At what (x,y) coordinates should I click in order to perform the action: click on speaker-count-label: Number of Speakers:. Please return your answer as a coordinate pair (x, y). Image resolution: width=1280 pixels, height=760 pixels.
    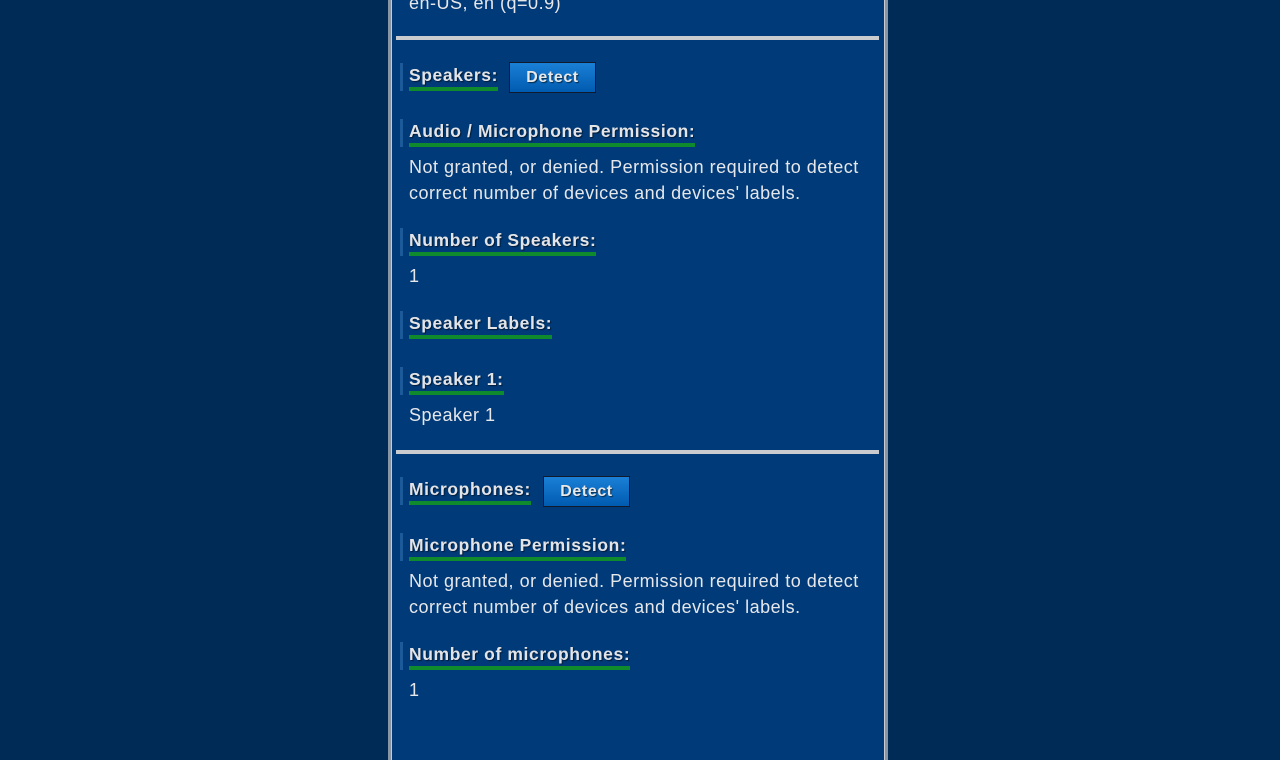
    Looking at the image, I should click on (498, 242).